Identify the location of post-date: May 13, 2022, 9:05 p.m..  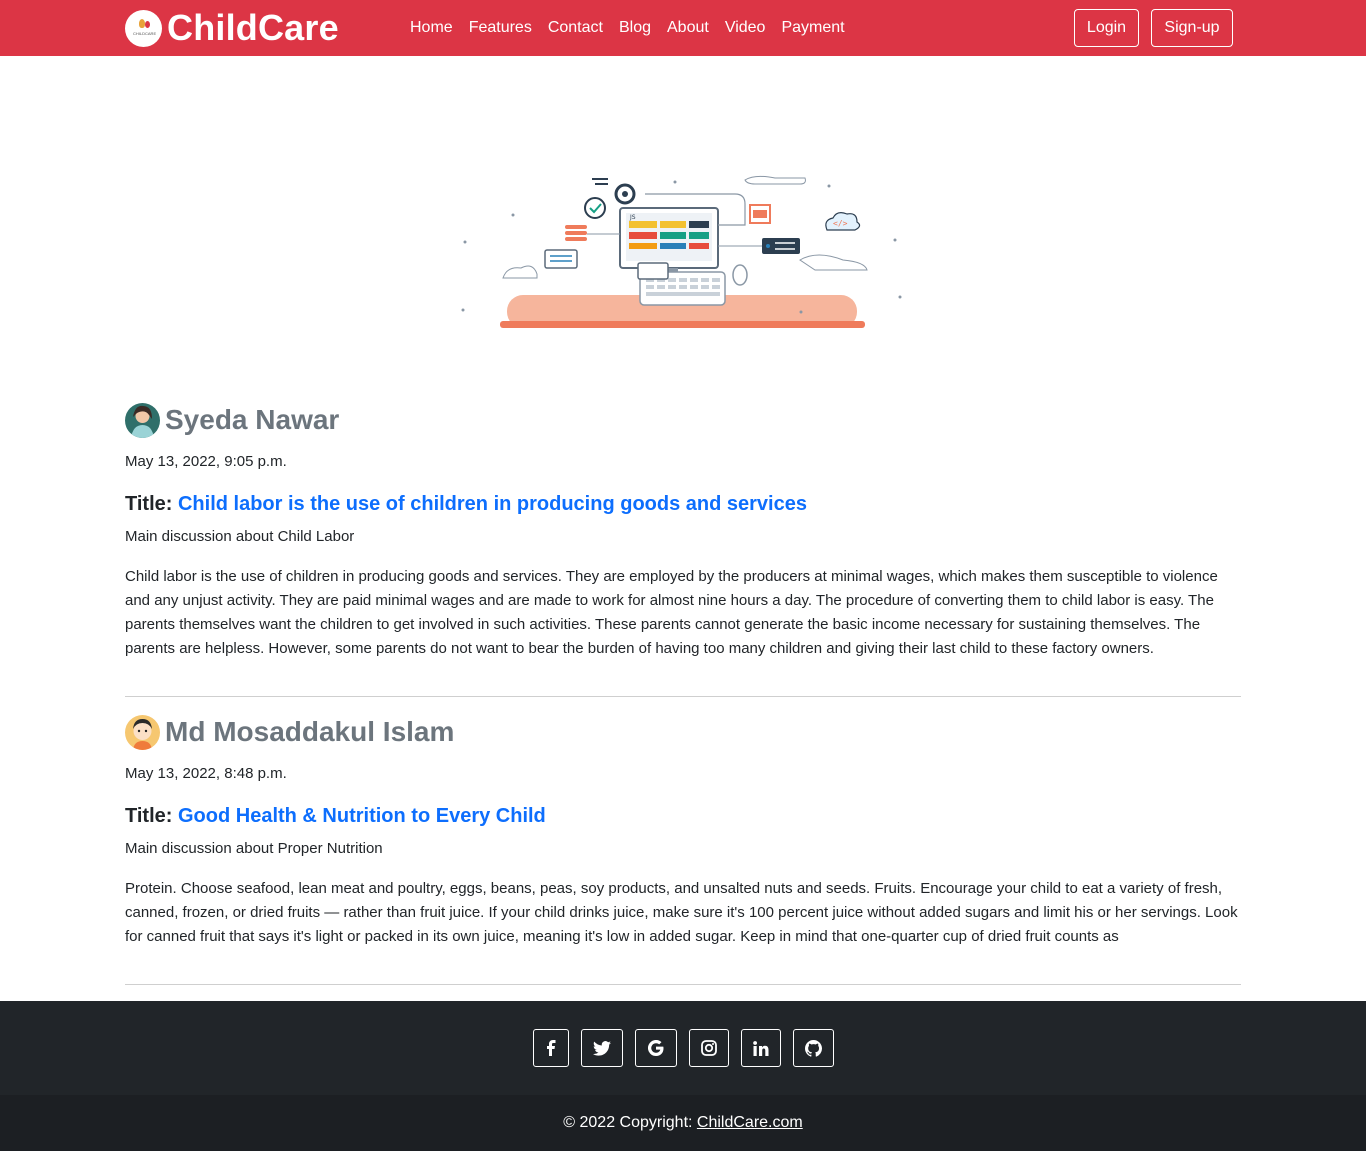
(206, 461).